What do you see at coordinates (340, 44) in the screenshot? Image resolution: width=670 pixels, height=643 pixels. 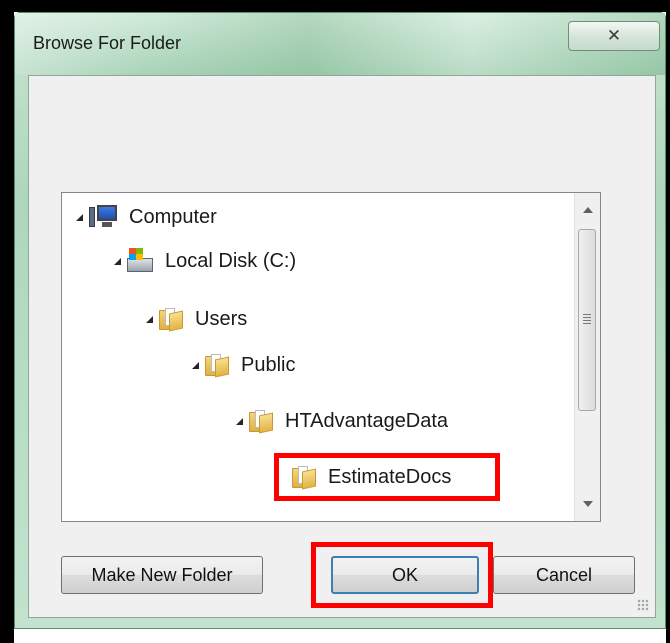 I see `title-bar: Browse For Folder ✕` at bounding box center [340, 44].